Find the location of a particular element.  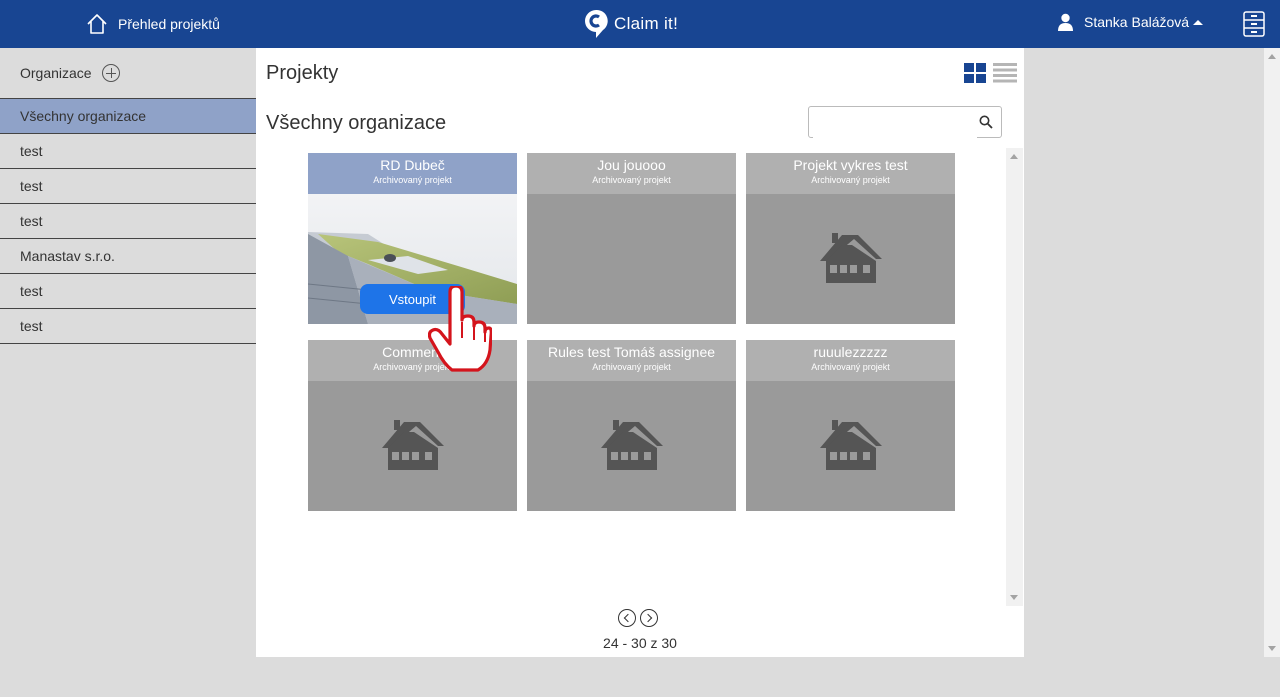

search-icon is located at coordinates (986, 122).